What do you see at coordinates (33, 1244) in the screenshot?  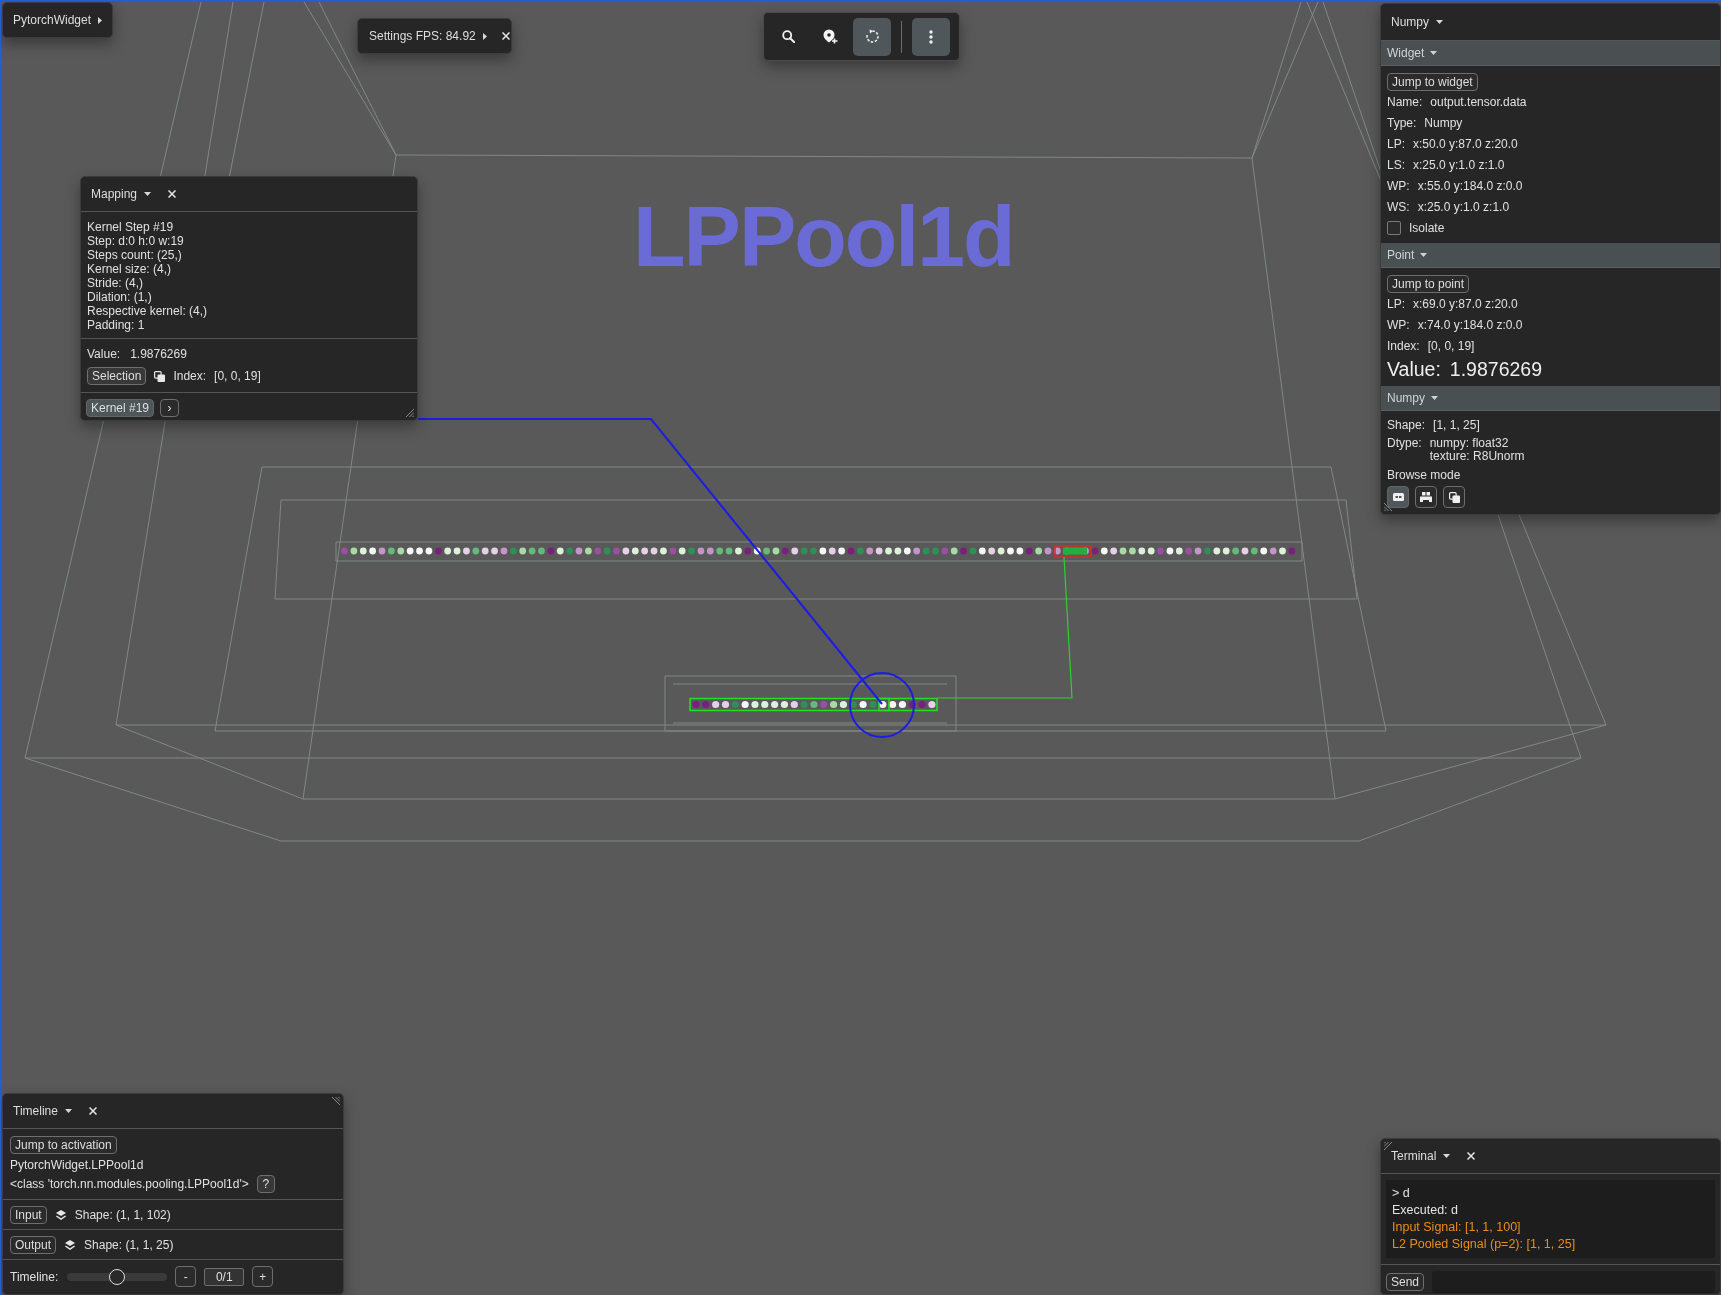 I see `tensor-button: Output` at bounding box center [33, 1244].